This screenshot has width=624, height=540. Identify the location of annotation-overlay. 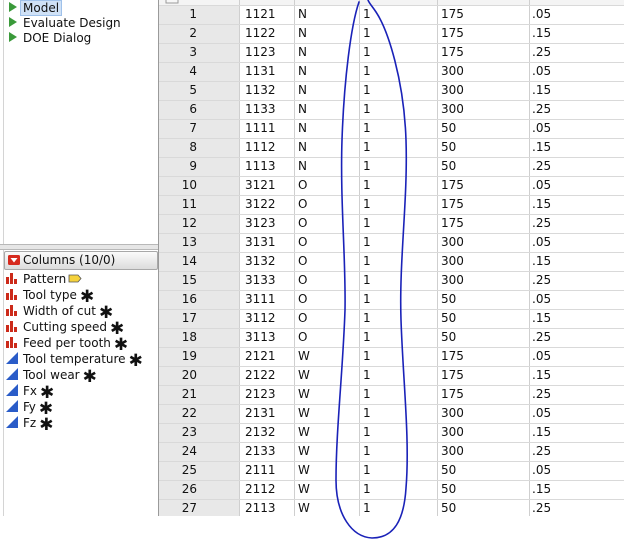
(372, 269).